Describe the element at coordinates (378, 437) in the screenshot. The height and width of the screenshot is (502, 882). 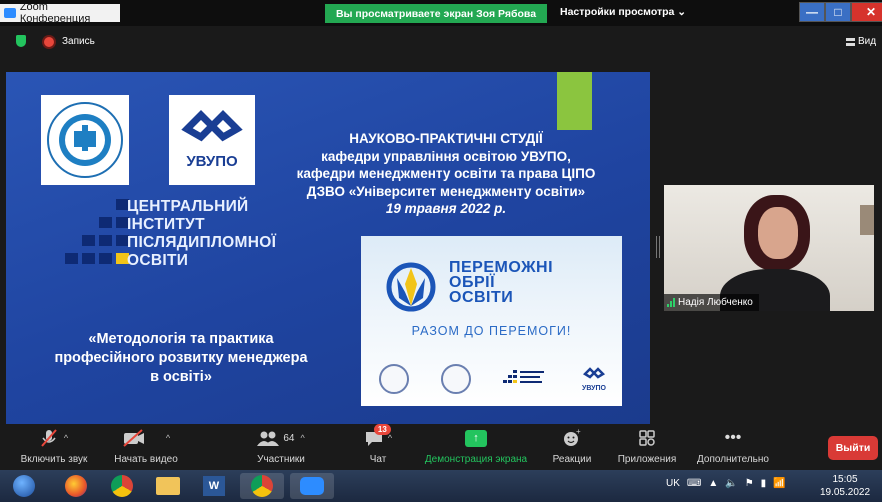
I see `chat-icon: 13 ^` at that location.